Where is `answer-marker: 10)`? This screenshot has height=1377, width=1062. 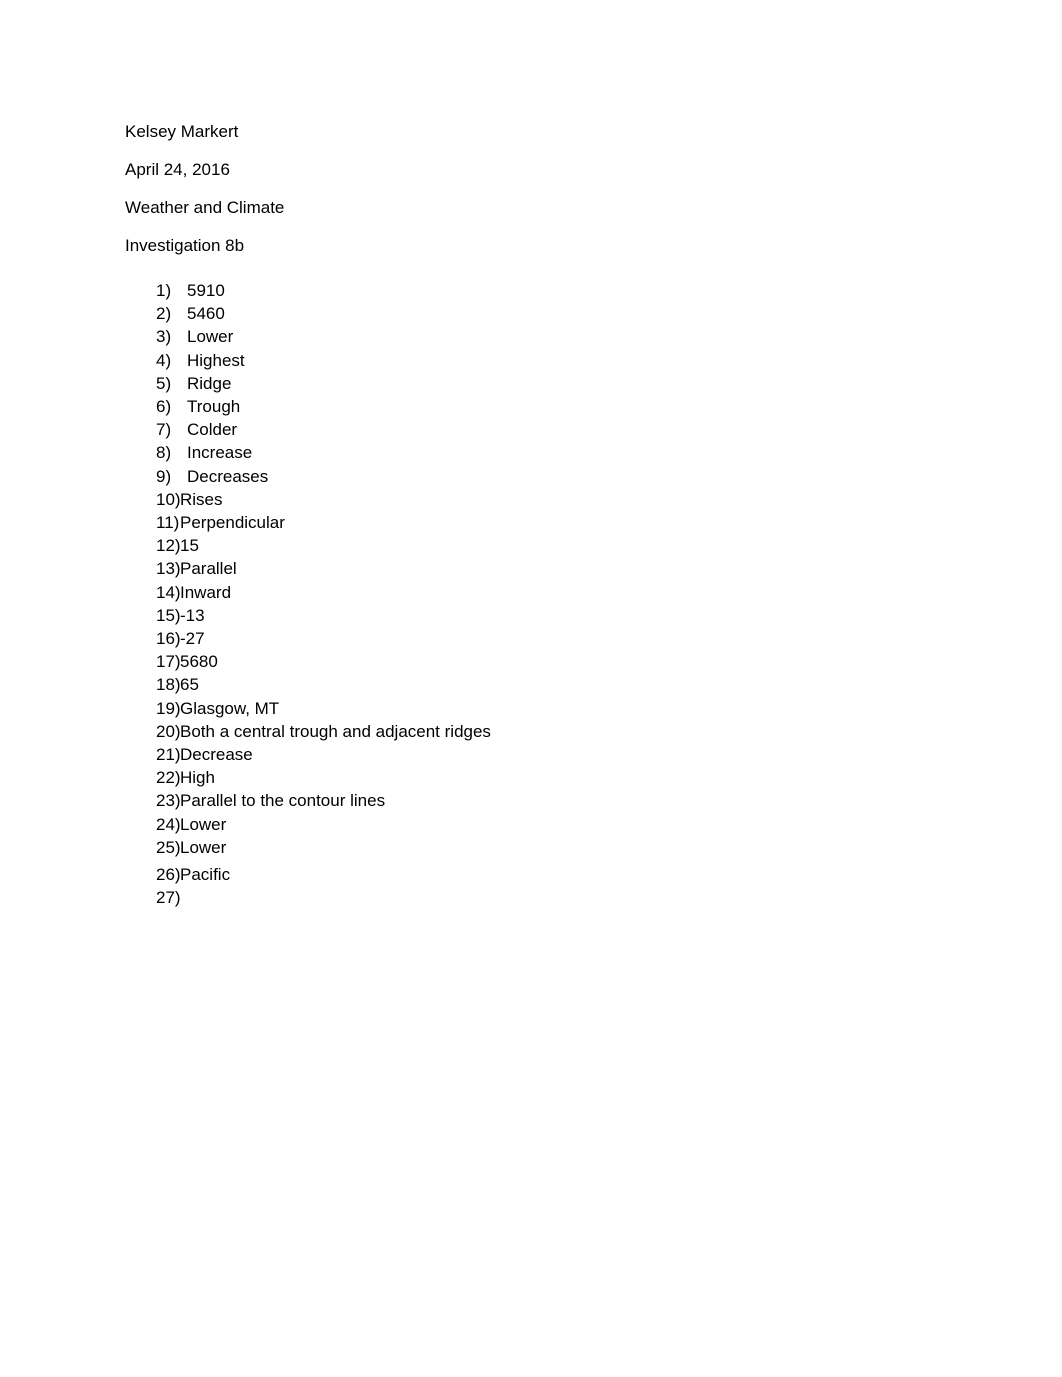
answer-marker: 10) is located at coordinates (168, 499).